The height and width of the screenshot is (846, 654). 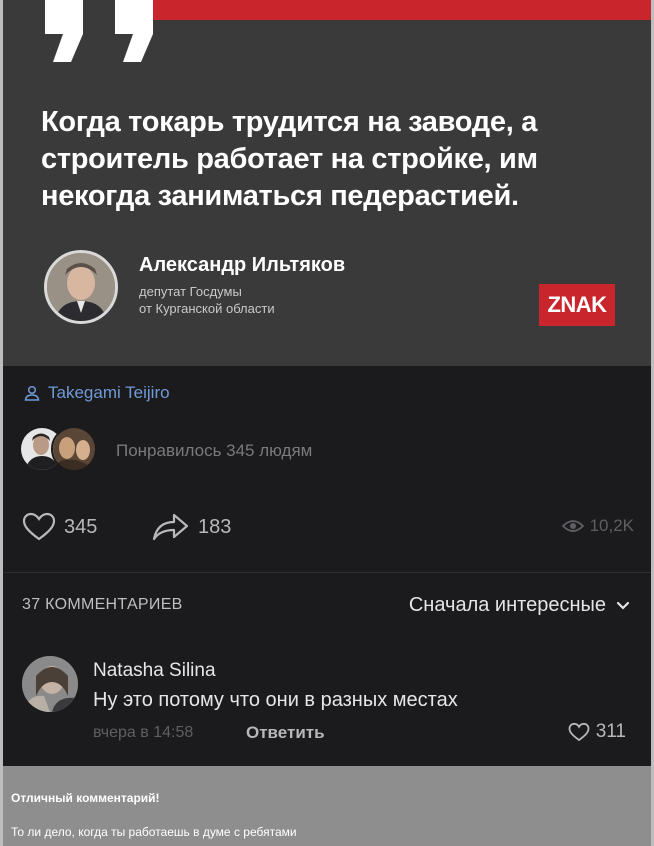 What do you see at coordinates (572, 526) in the screenshot?
I see `eye-icon` at bounding box center [572, 526].